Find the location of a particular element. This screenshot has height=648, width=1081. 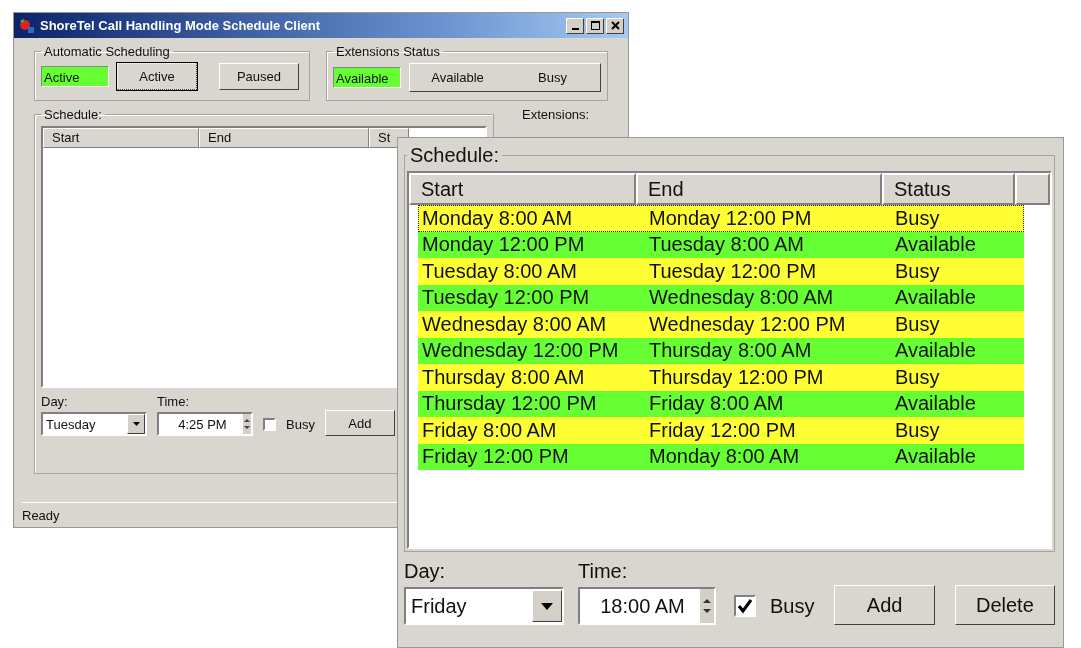

close-icon is located at coordinates (615, 25).